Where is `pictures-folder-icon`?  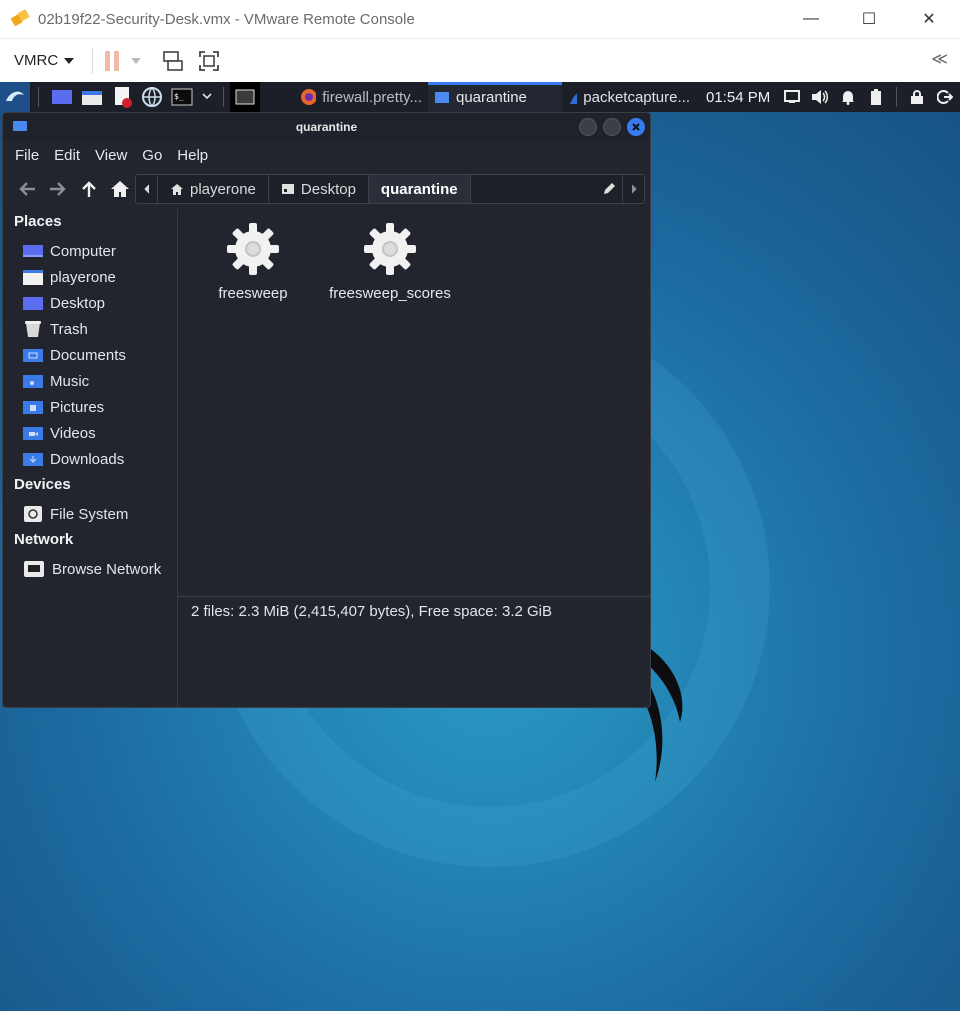
pictures-folder-icon is located at coordinates (33, 407).